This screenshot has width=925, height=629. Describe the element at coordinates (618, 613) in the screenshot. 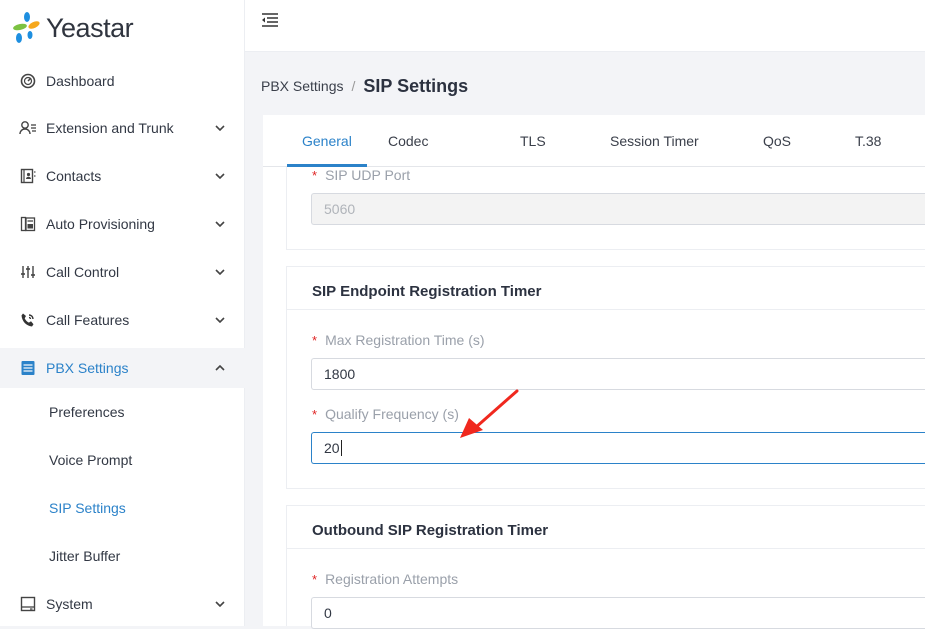

I see `registration-attempts-input: 0` at that location.